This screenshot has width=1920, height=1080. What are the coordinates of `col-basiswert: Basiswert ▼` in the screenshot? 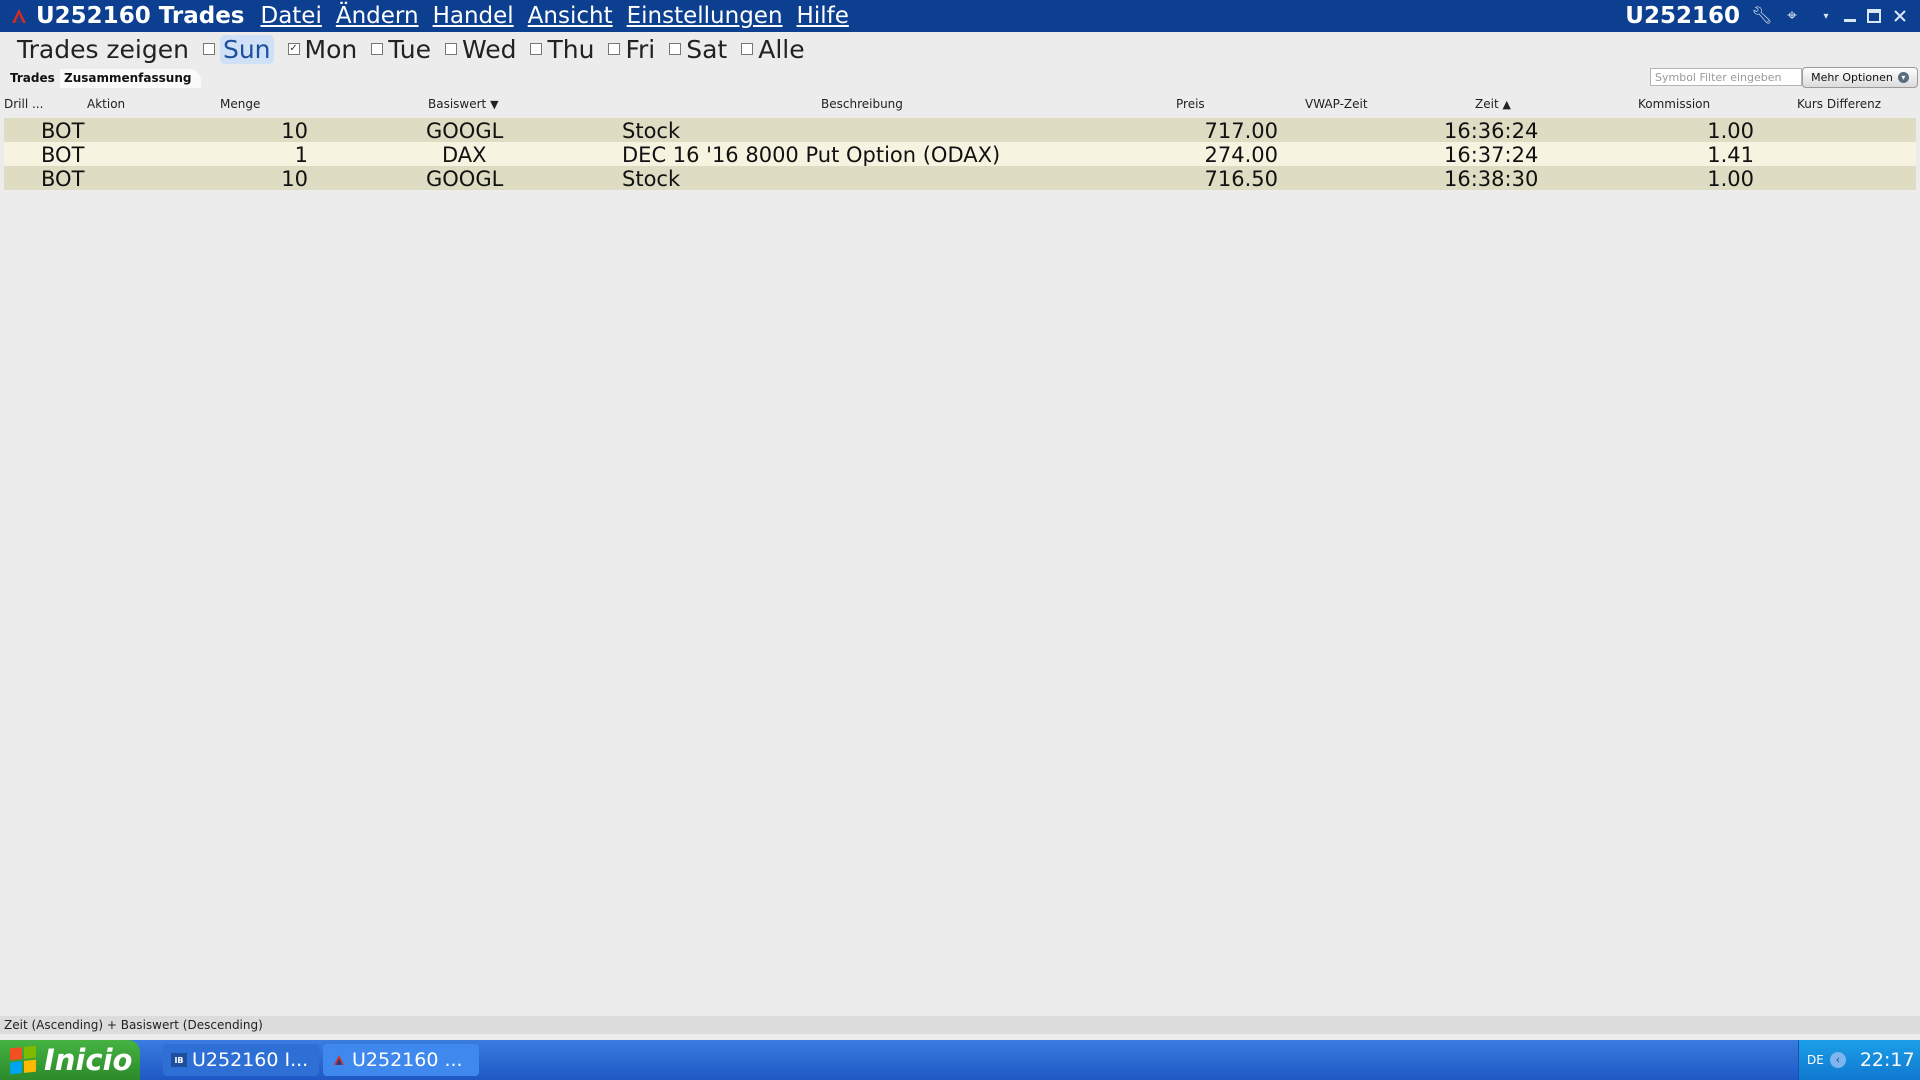 It's located at (463, 104).